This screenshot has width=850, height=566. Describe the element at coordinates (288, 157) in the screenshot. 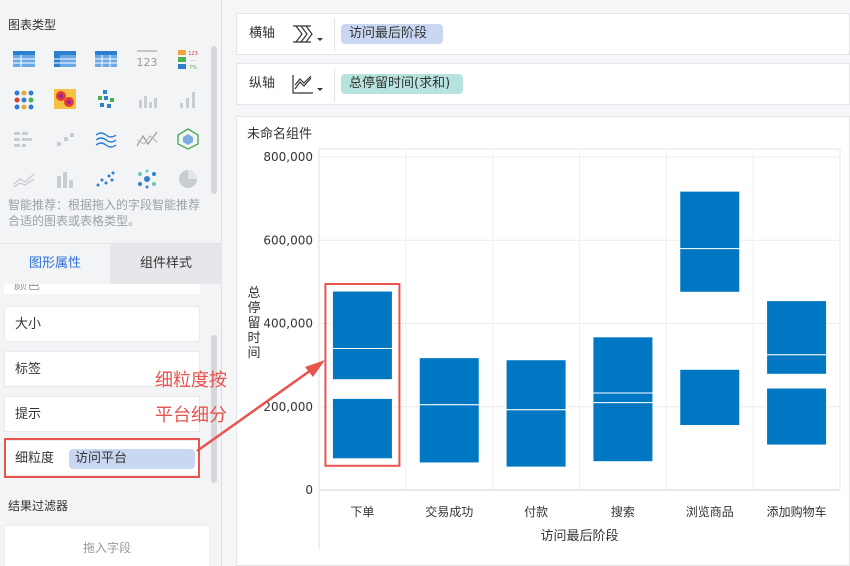

I see `y-tick-label: 800,000` at that location.